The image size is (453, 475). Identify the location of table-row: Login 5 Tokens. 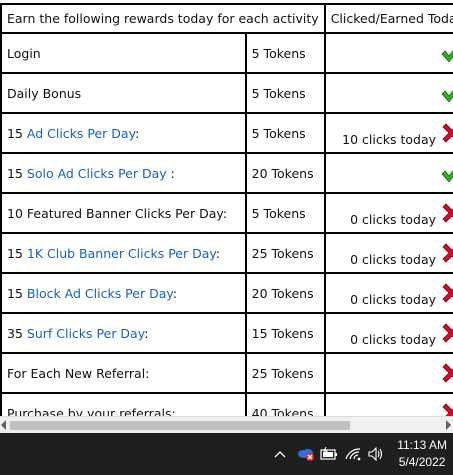
(226, 53).